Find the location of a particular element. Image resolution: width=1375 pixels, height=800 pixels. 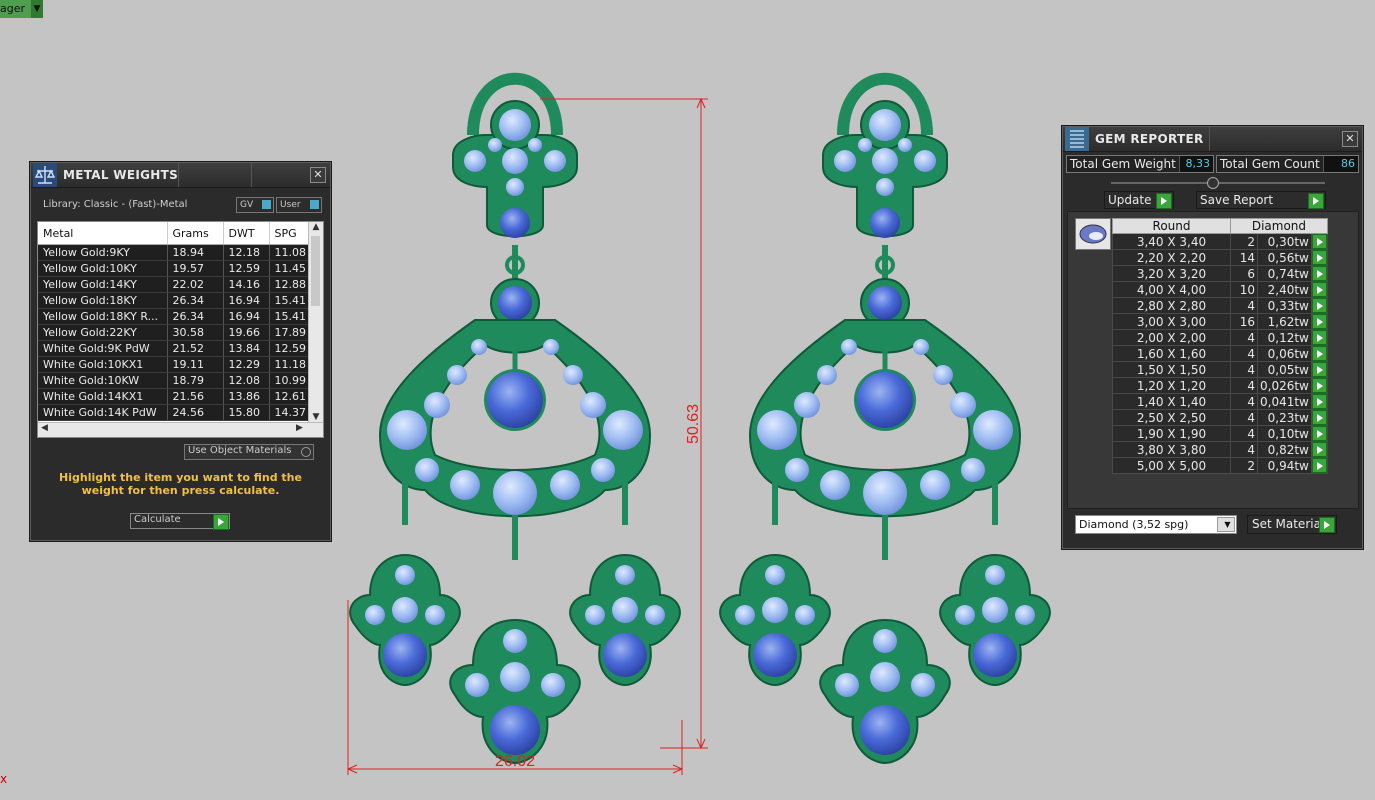

gem-reporter-header: GEM REPORTER ✕ is located at coordinates (1212, 139).